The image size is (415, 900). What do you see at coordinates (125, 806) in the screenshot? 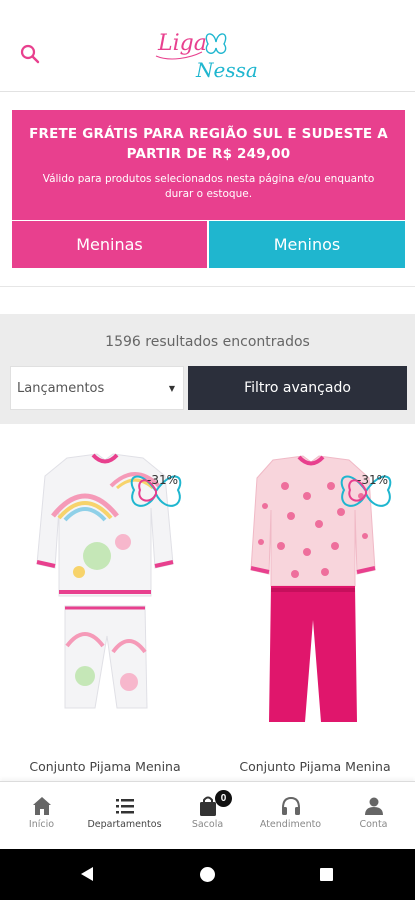
I see `menu-icon` at bounding box center [125, 806].